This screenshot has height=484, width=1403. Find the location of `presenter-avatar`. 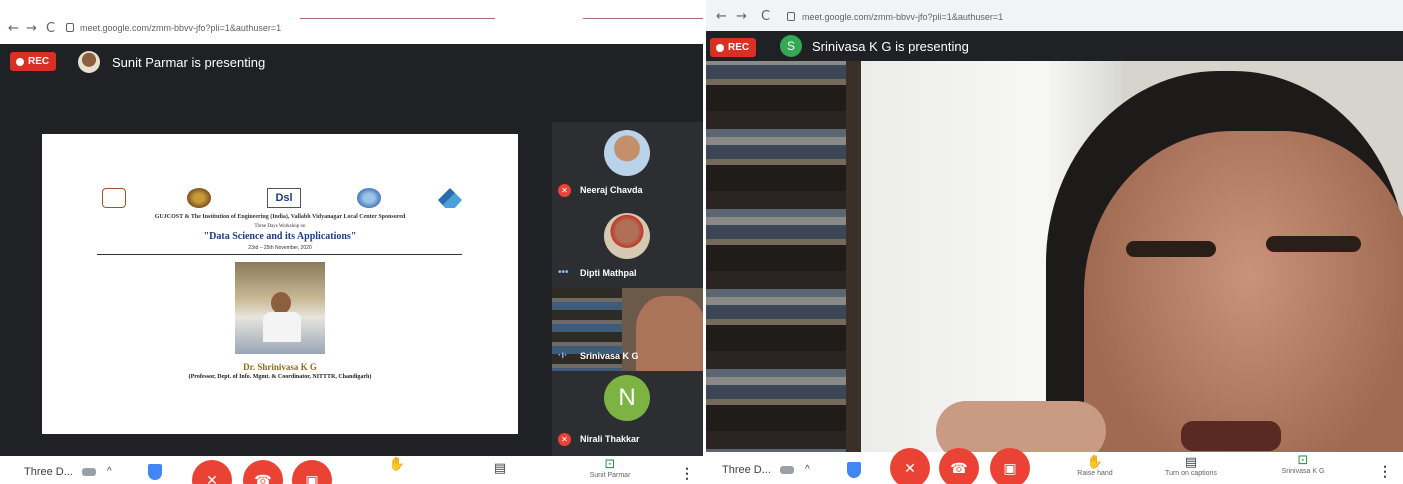

presenter-avatar is located at coordinates (89, 62).